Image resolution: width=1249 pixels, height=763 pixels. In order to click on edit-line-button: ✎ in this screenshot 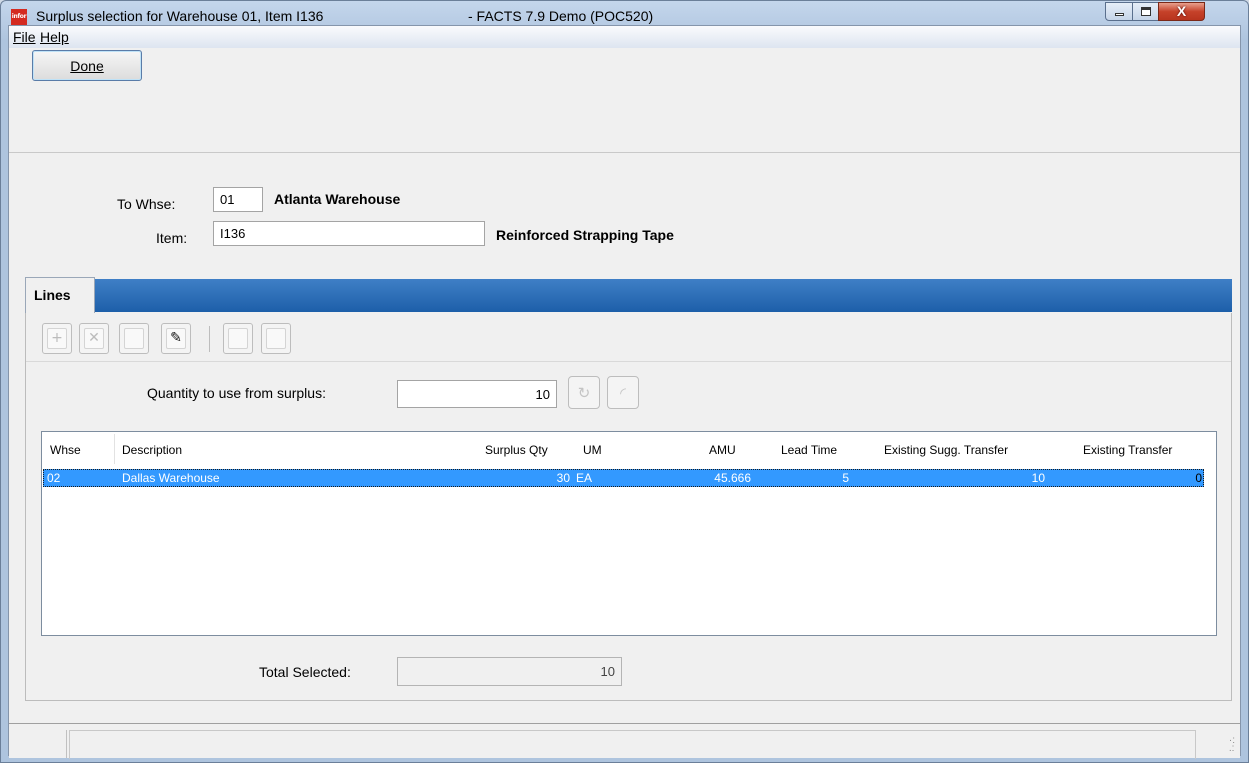, I will do `click(176, 338)`.